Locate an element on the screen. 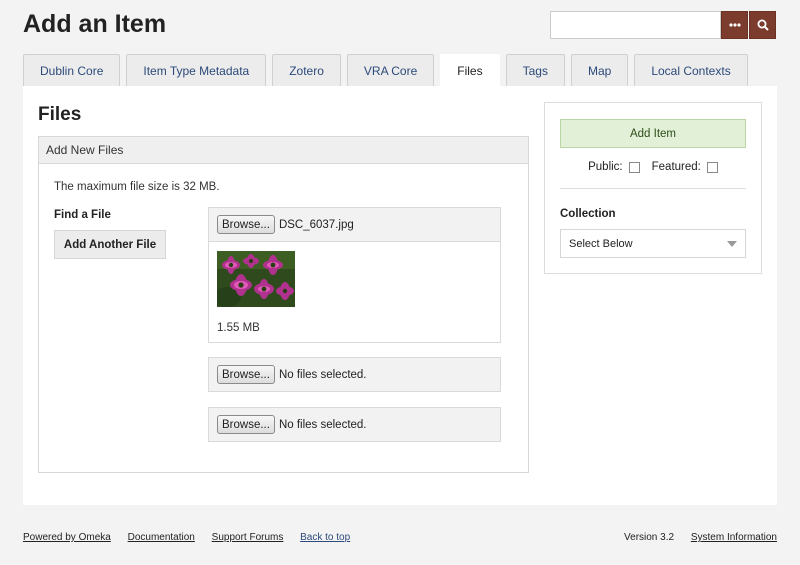 This screenshot has height=565, width=800. tab-map: Map is located at coordinates (599, 70).